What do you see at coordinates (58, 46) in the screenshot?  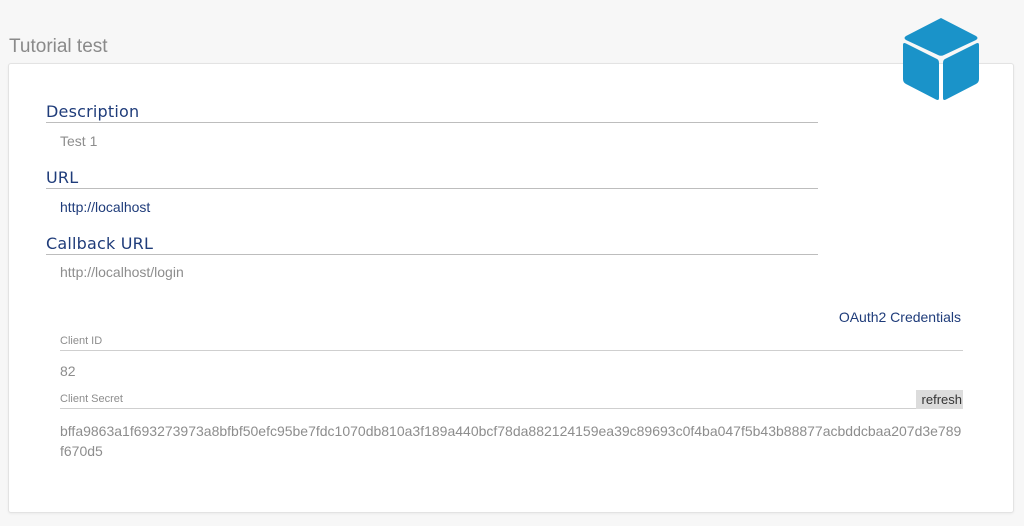 I see `page-title: Tutorial test` at bounding box center [58, 46].